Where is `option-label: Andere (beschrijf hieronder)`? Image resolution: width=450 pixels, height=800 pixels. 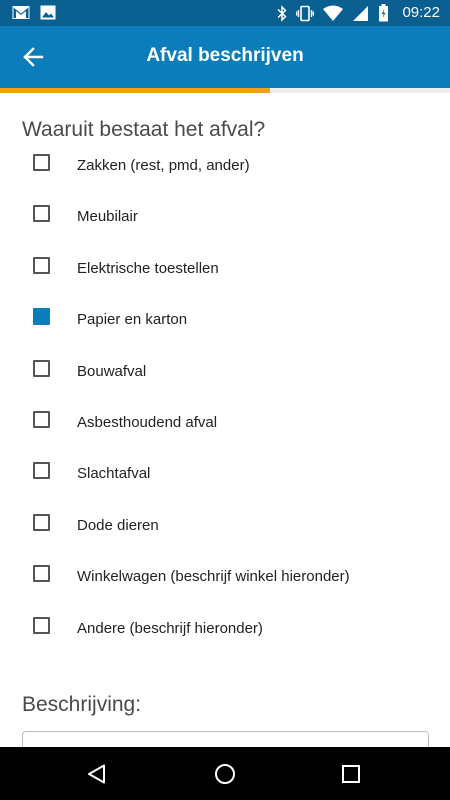 option-label: Andere (beschrijf hieronder) is located at coordinates (170, 628).